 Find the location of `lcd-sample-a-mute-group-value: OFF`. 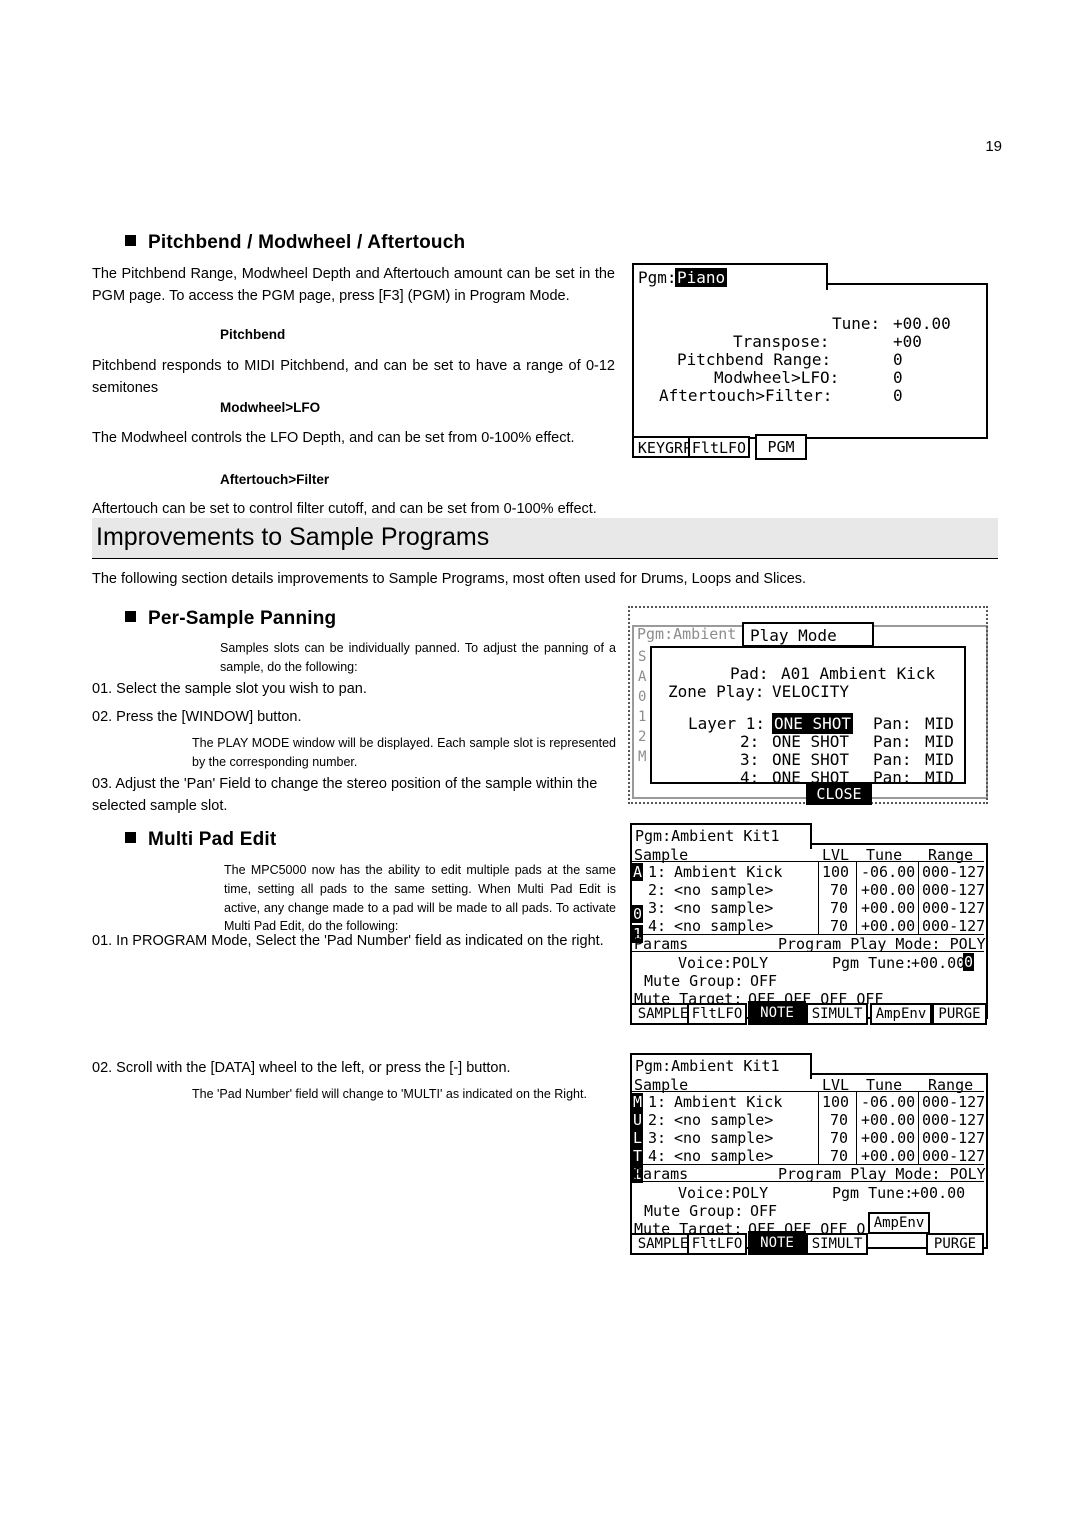

lcd-sample-a-mute-group-value: OFF is located at coordinates (763, 981).